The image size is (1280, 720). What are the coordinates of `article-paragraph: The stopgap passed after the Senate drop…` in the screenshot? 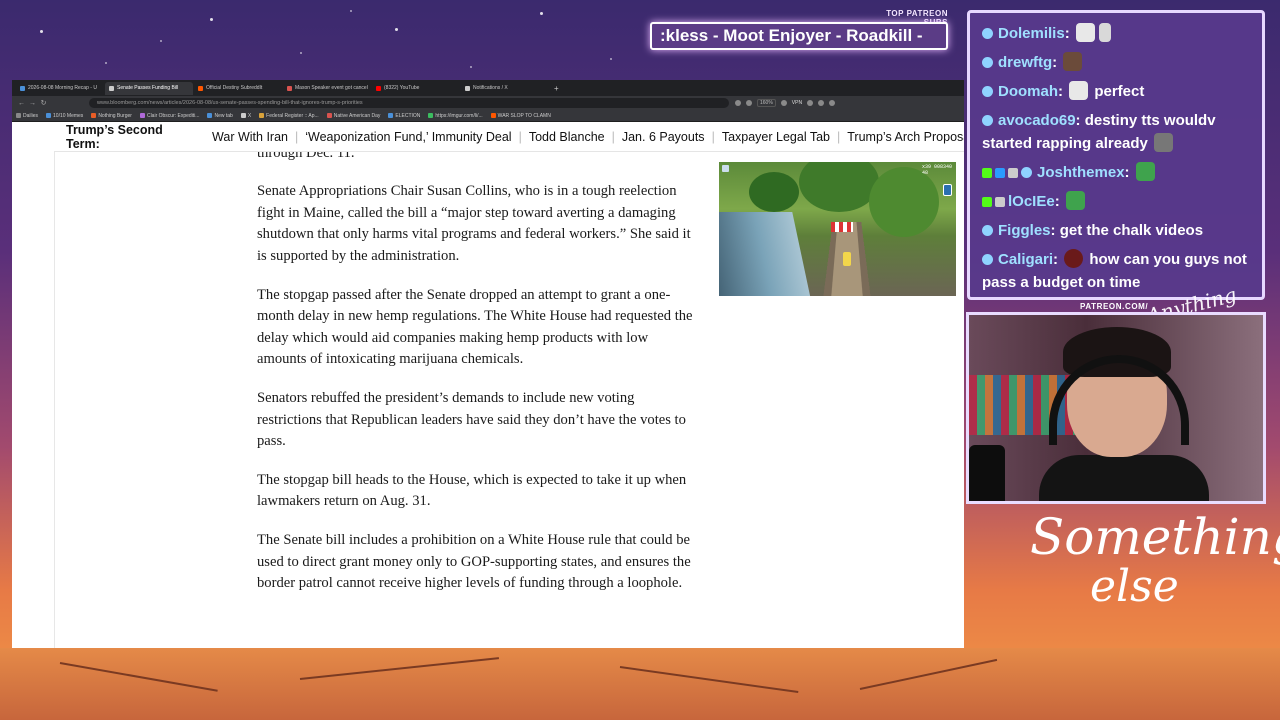 It's located at (475, 327).